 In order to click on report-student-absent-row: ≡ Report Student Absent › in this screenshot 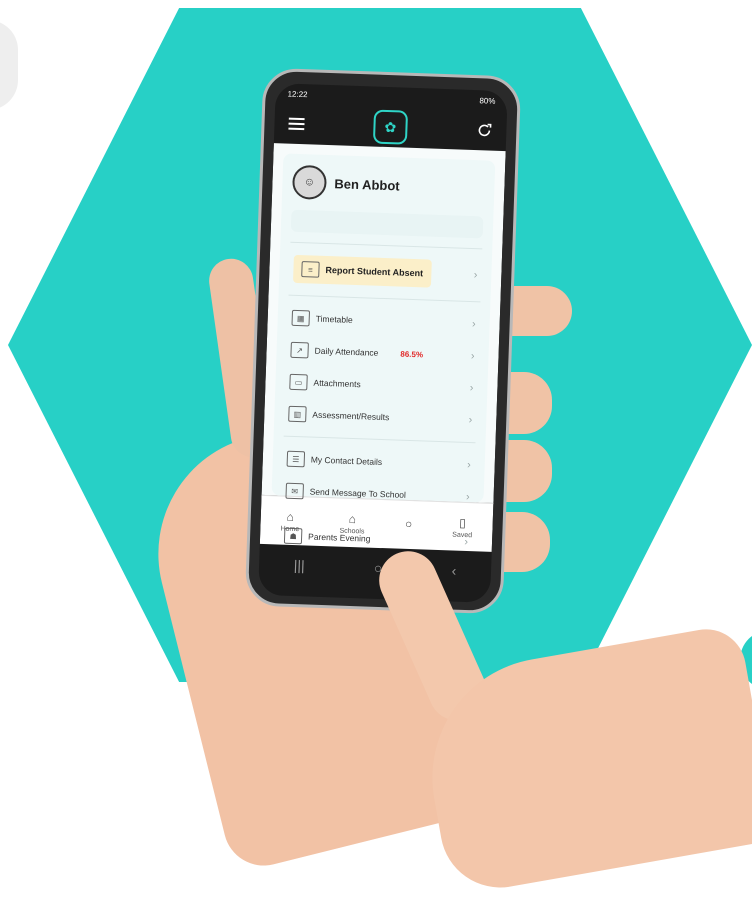, I will do `click(385, 272)`.